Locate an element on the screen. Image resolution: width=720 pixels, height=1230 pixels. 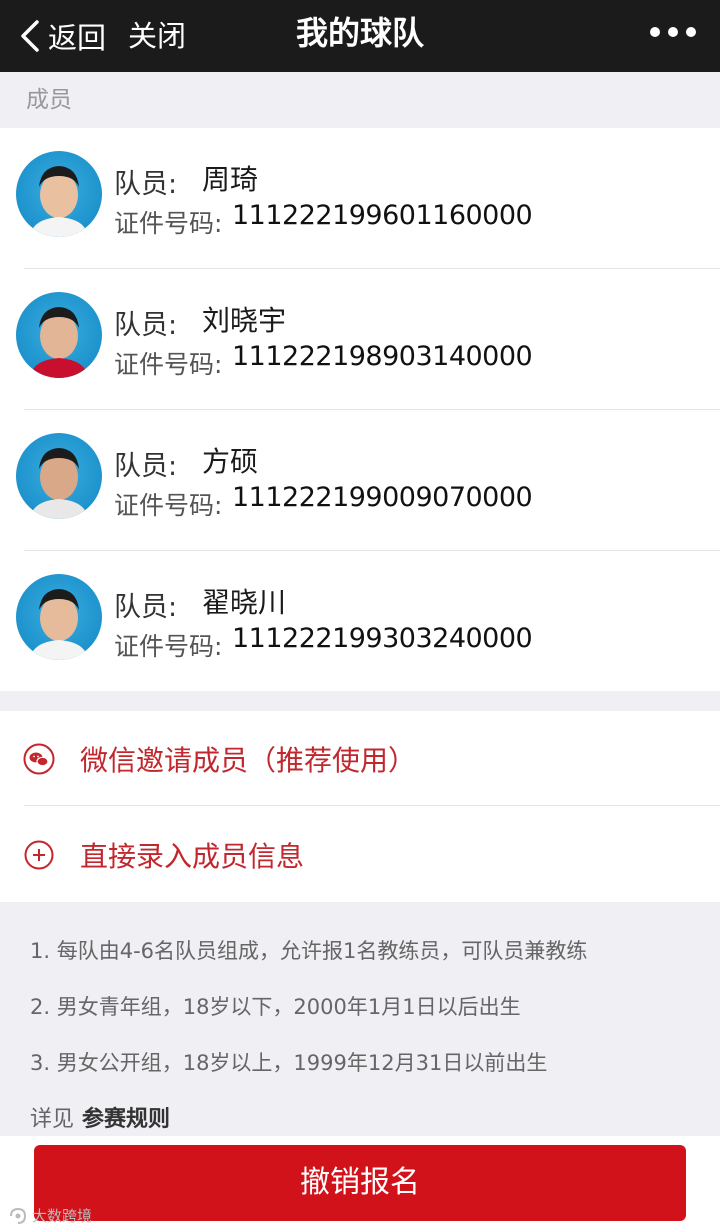
divider is located at coordinates (372, 805).